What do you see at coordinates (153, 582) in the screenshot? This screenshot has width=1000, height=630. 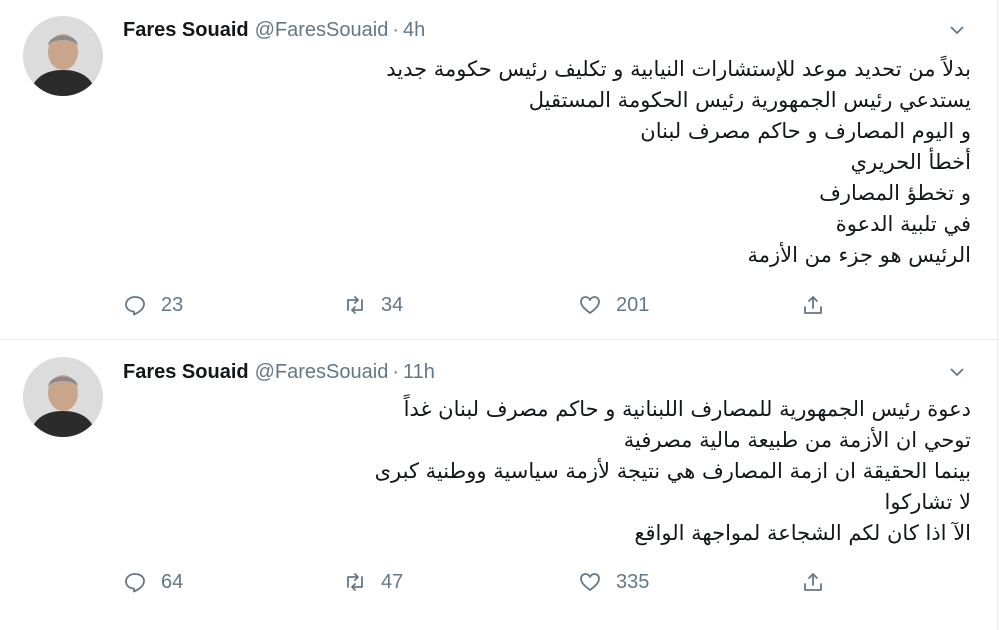 I see `reply-button: 64` at bounding box center [153, 582].